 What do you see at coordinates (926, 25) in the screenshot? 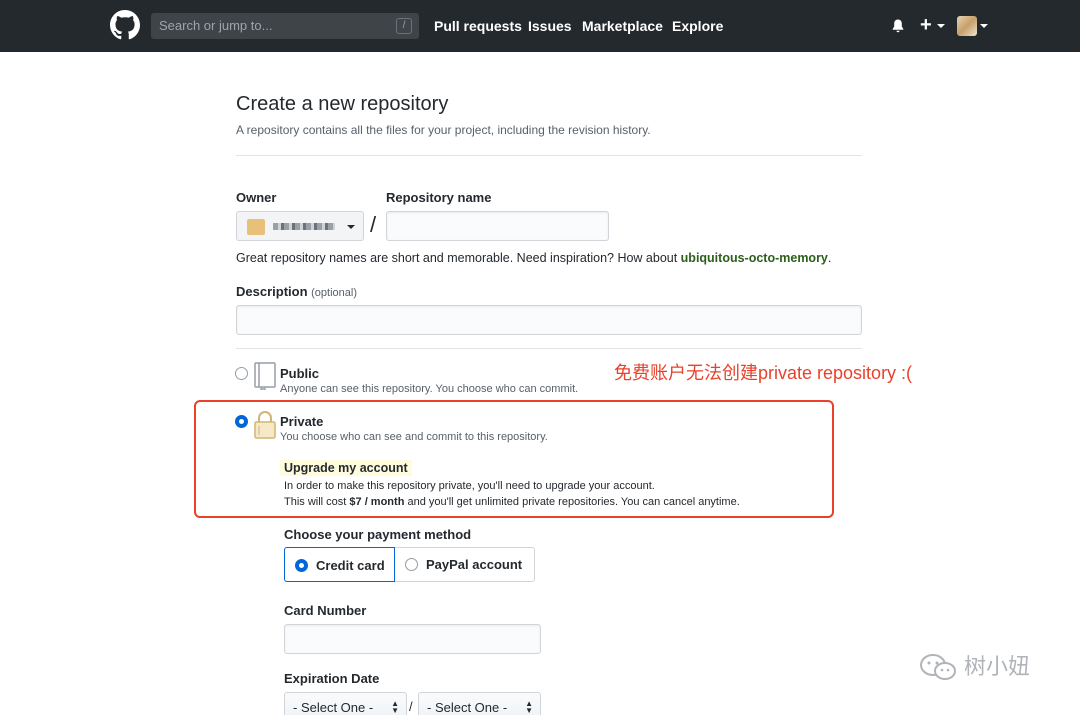
I see `create-new-plus-icon: +` at bounding box center [926, 25].